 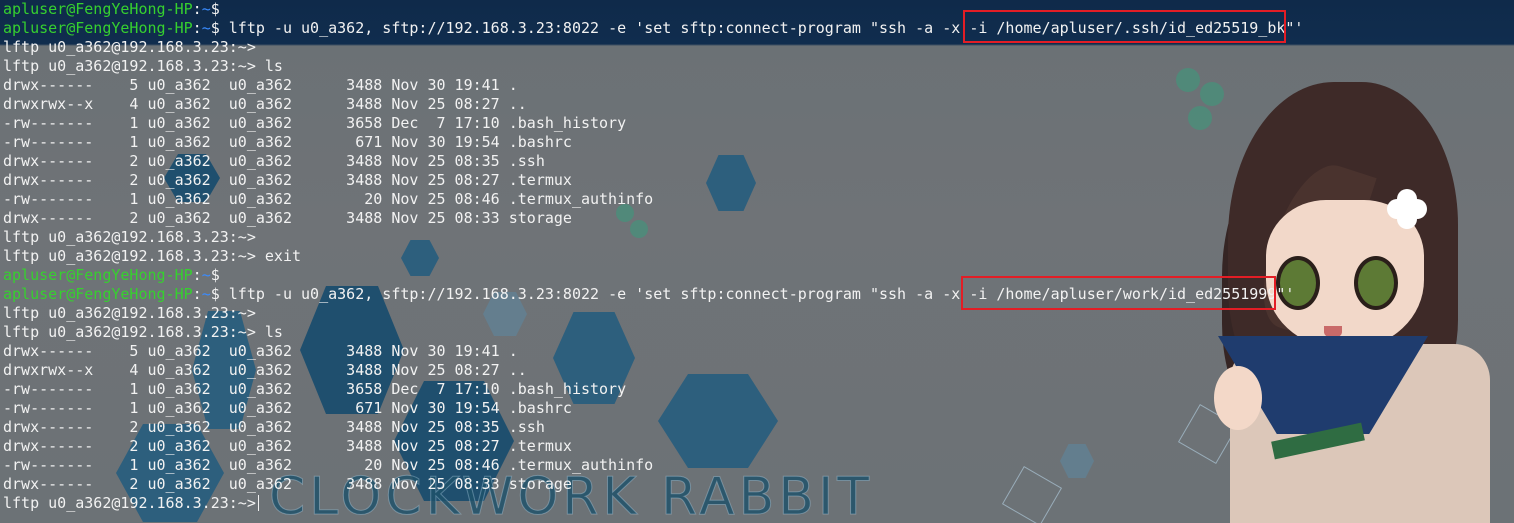 What do you see at coordinates (129, 503) in the screenshot?
I see `current-prompt: lftp u0_a362@192.168.3.23:~>` at bounding box center [129, 503].